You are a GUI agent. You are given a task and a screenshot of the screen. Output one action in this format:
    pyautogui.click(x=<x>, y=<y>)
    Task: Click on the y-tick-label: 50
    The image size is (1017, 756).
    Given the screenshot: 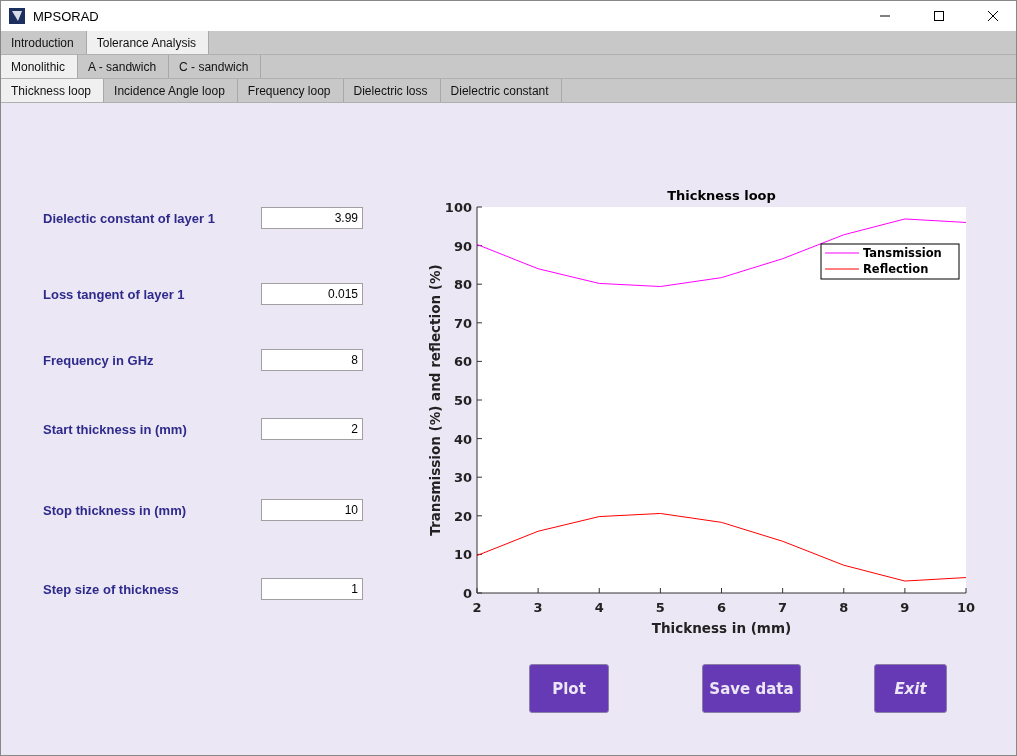 What is the action you would take?
    pyautogui.click(x=462, y=400)
    